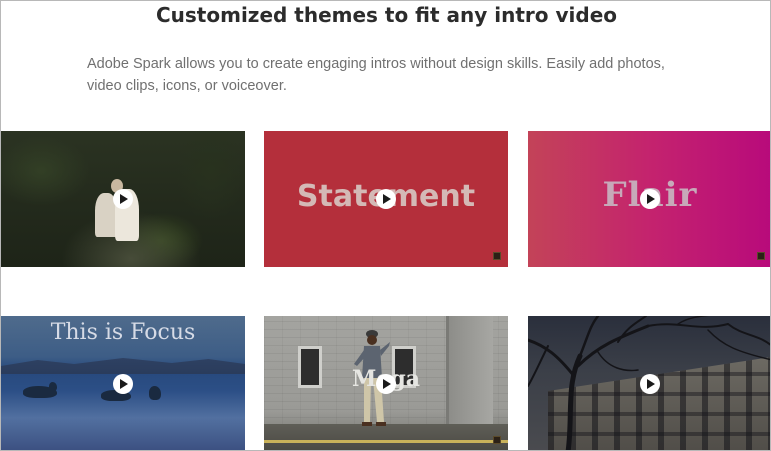 This screenshot has width=771, height=451. I want to click on section-heading: Customized themes to fit any intro video, so click(386, 15).